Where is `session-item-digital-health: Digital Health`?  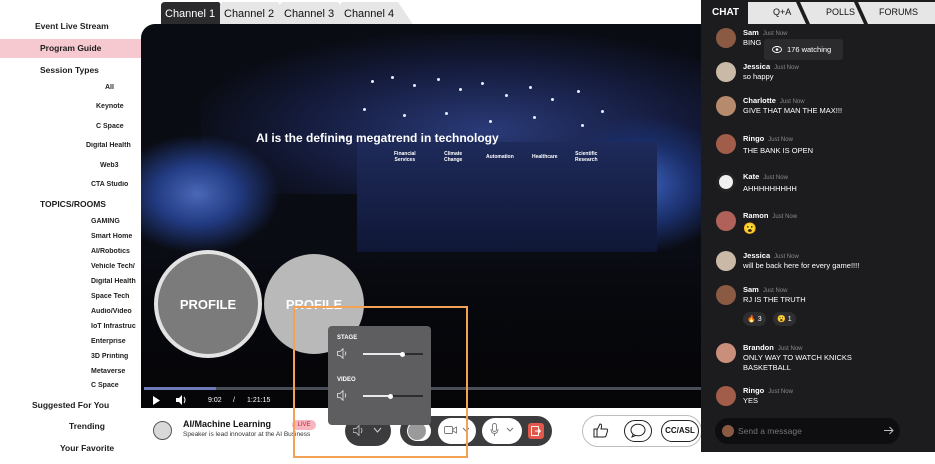
session-item-digital-health: Digital Health is located at coordinates (108, 145).